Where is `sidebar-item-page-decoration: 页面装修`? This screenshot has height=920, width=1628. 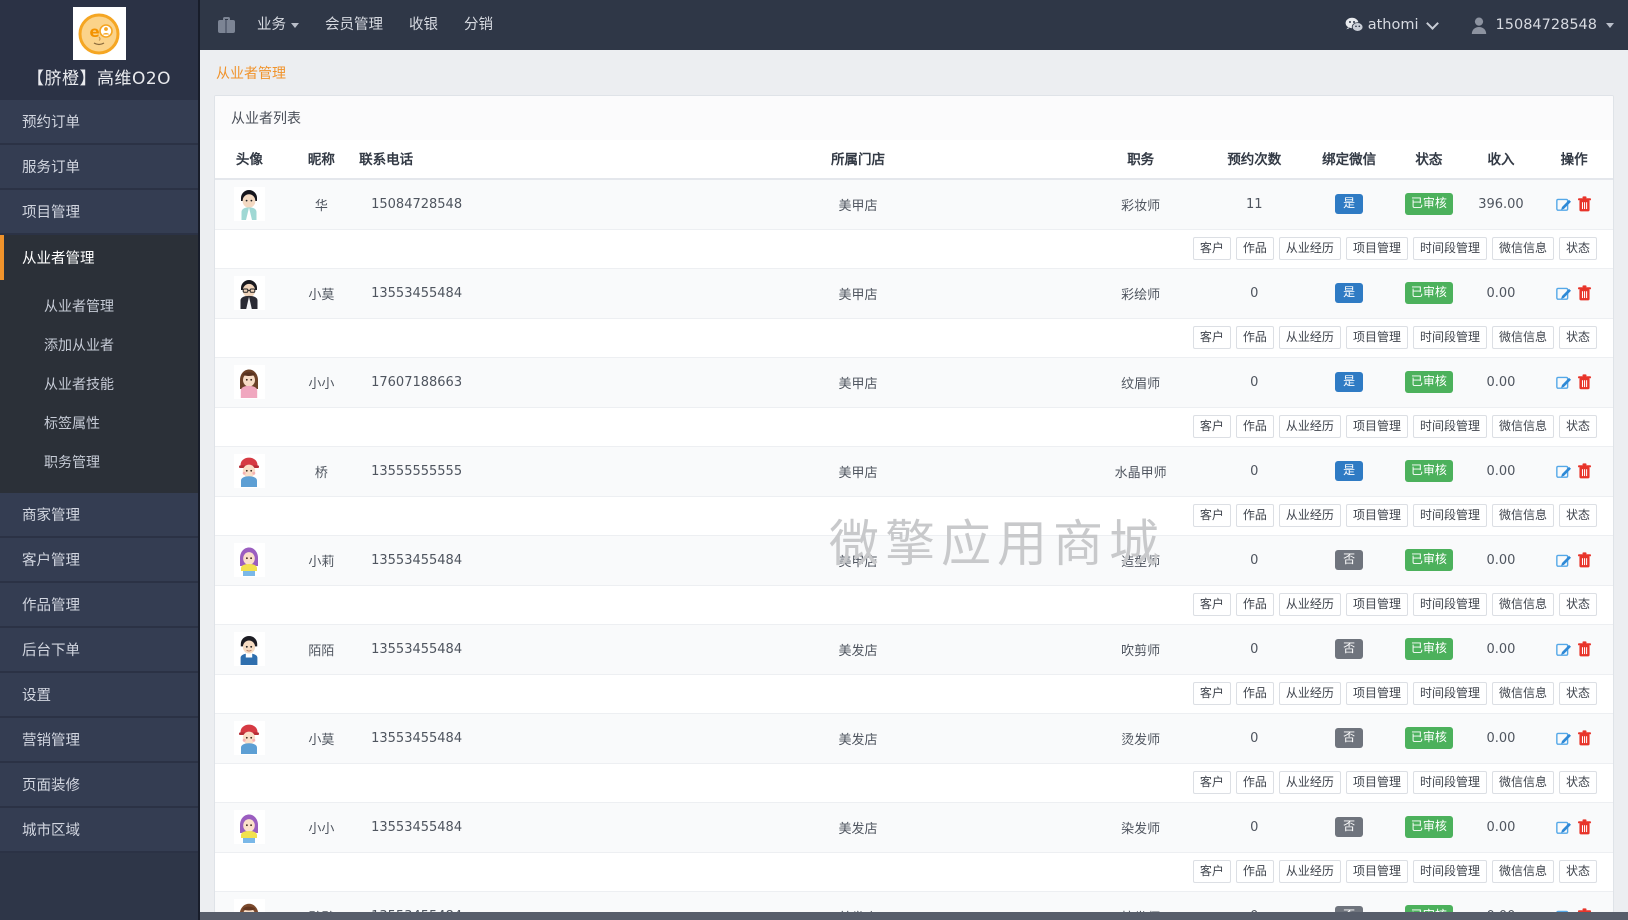 sidebar-item-page-decoration: 页面装修 is located at coordinates (99, 785).